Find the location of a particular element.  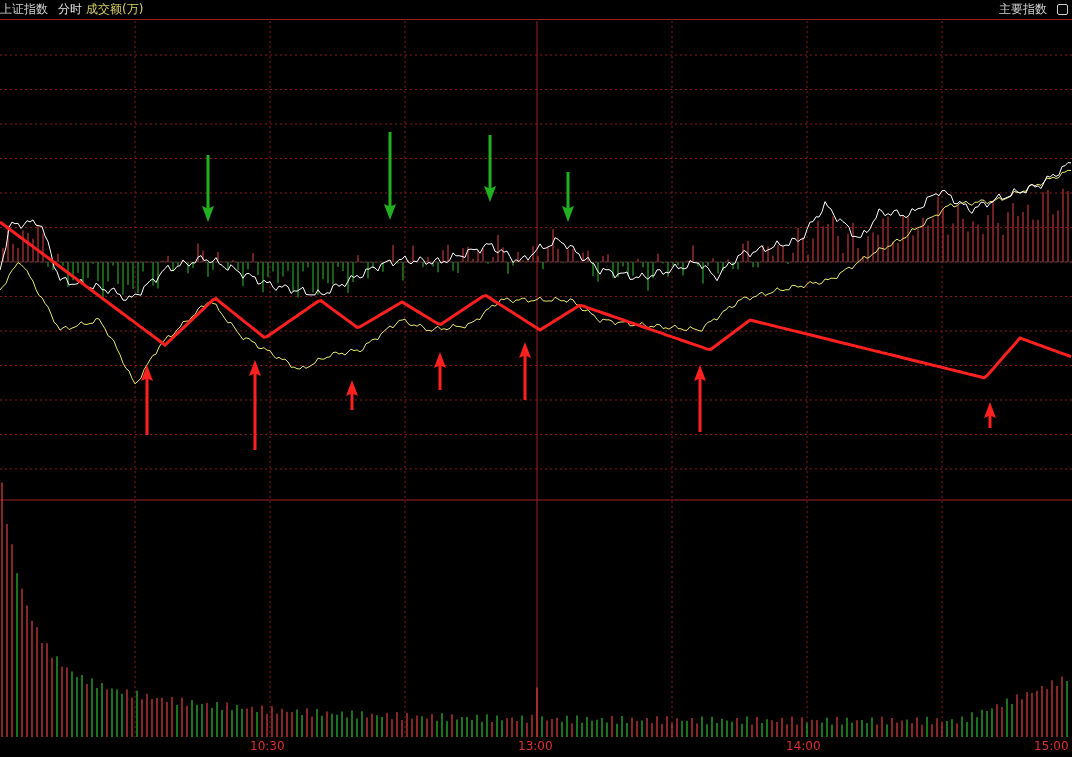

time-label: 15:00 is located at coordinates (1051, 746).